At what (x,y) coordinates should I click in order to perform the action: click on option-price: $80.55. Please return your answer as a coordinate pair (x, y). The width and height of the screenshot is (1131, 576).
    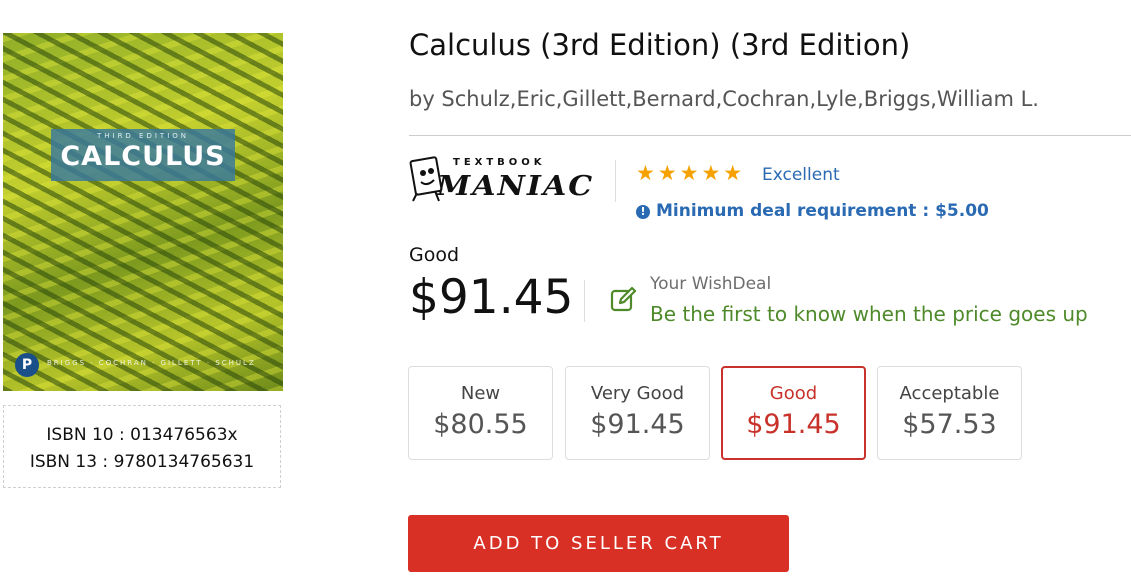
    Looking at the image, I should click on (480, 424).